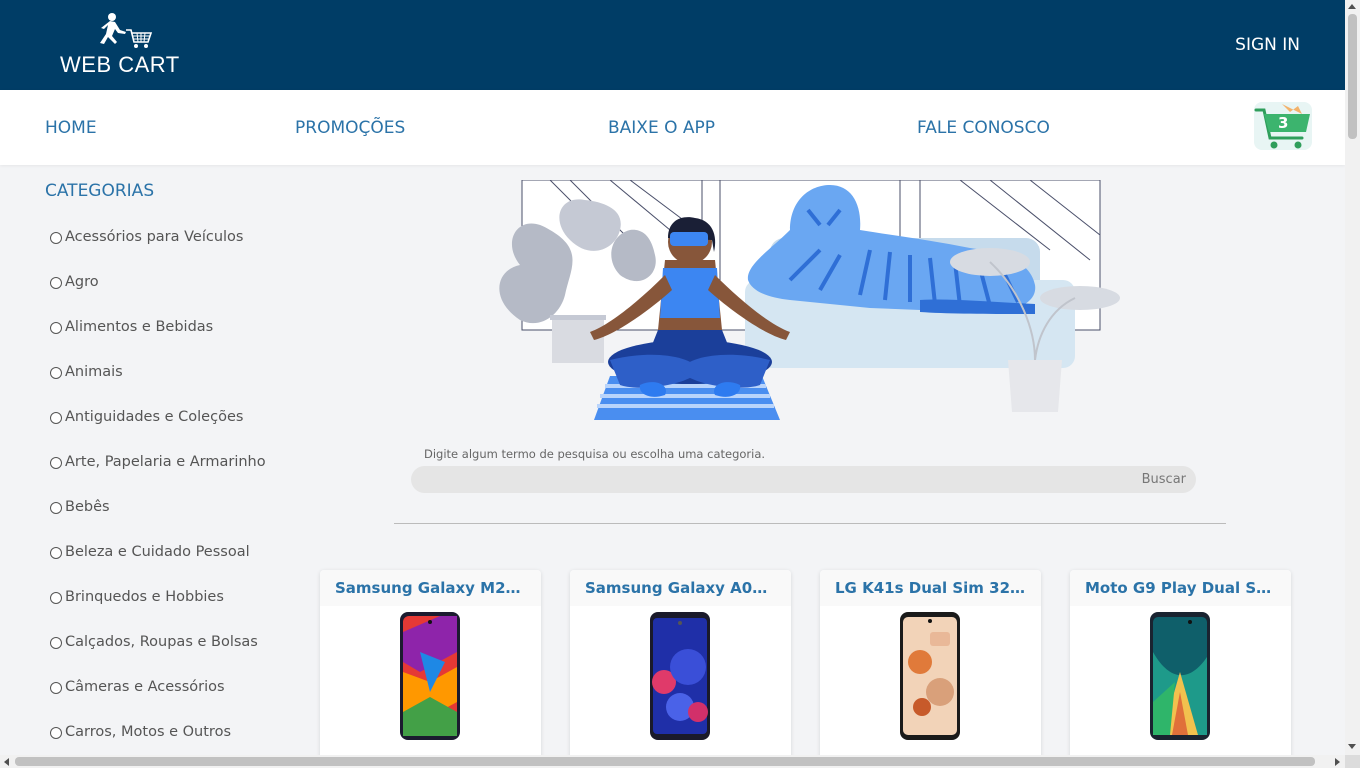 This screenshot has height=768, width=1360. Describe the element at coordinates (158, 521) in the screenshot. I see `category-item: Bebês` at that location.